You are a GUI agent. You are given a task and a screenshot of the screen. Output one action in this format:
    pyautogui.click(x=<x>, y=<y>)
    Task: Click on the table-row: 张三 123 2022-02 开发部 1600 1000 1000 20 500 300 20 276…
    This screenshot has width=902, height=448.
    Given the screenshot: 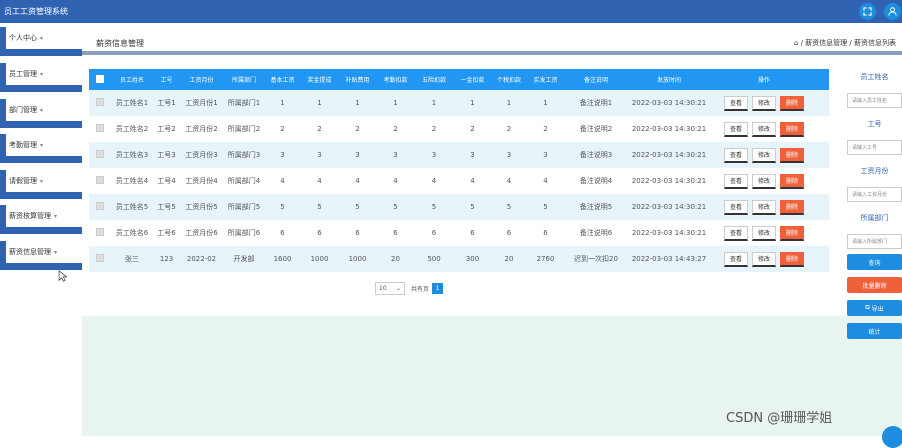 What is the action you would take?
    pyautogui.click(x=459, y=259)
    